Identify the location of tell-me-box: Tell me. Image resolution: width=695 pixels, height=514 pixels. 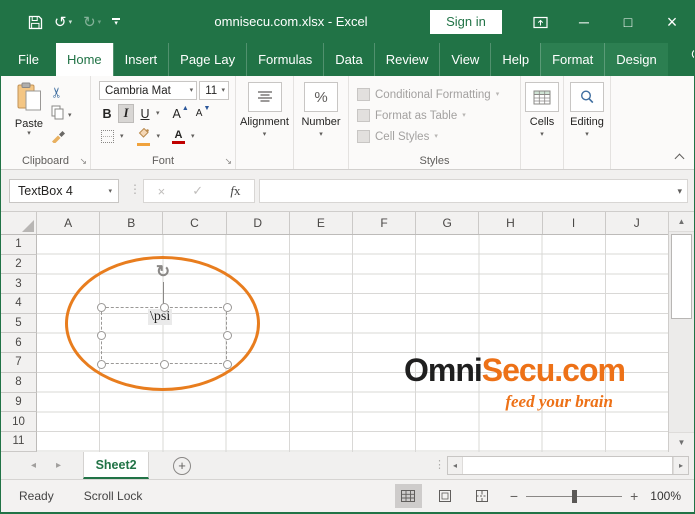
(686, 59).